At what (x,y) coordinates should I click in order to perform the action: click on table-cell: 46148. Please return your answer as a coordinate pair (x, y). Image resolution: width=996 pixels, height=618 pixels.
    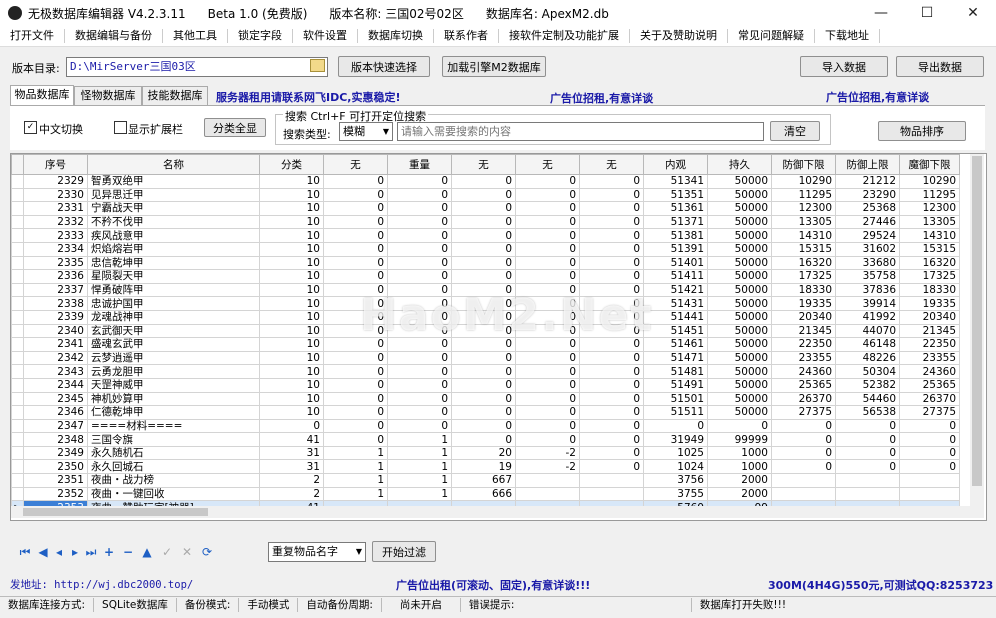
    Looking at the image, I should click on (867, 344).